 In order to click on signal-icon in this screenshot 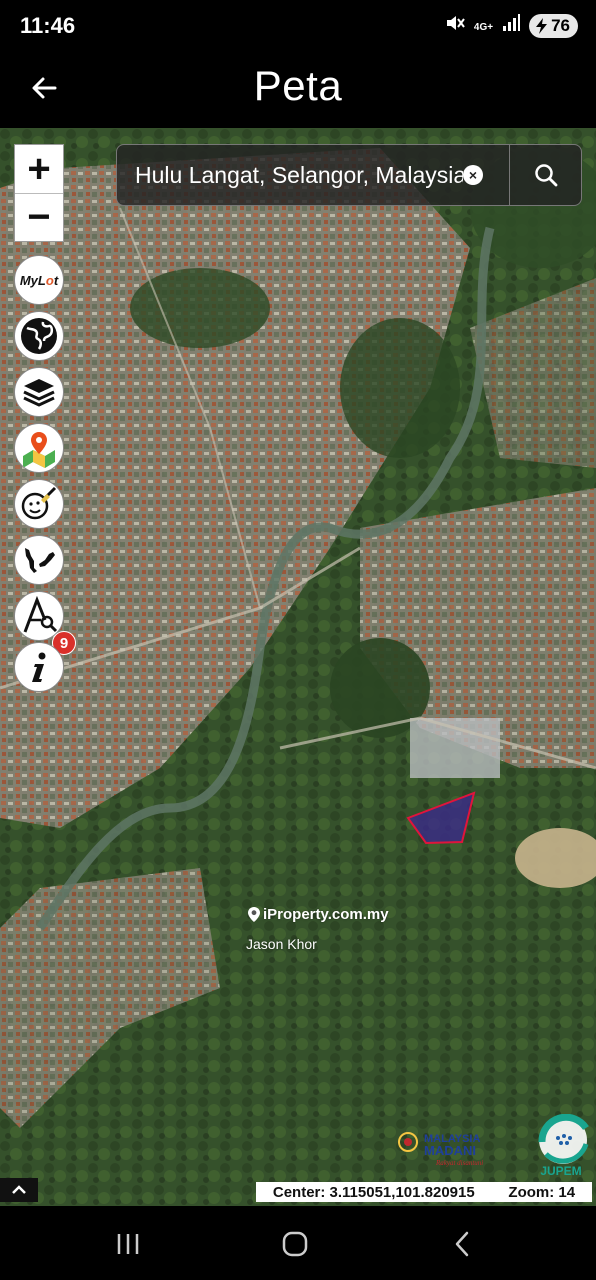, I will do `click(511, 25)`.